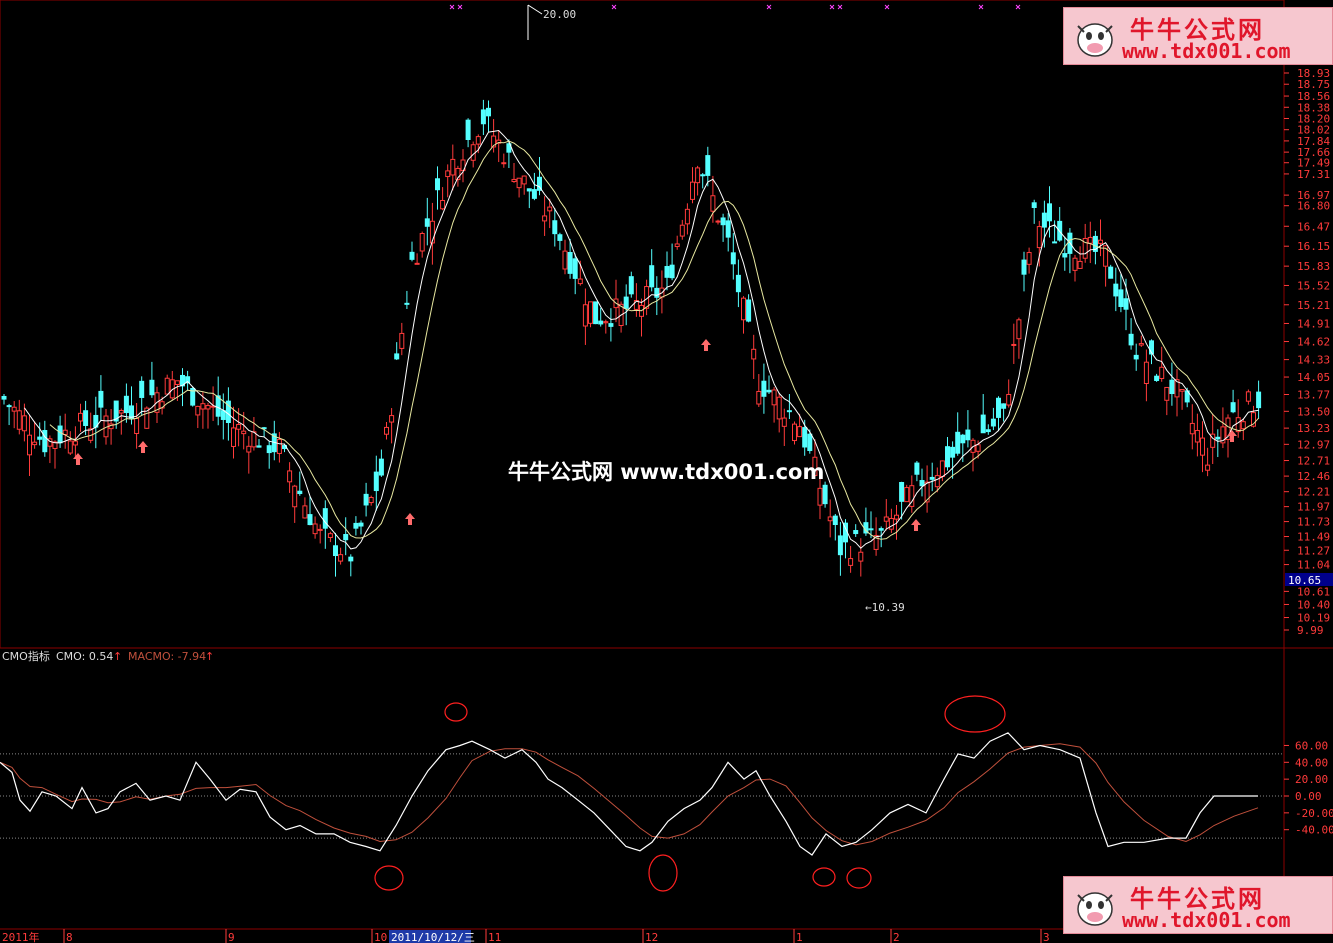 The height and width of the screenshot is (943, 1333). Describe the element at coordinates (1304, 580) in the screenshot. I see `current-price-label: 10.65` at that location.